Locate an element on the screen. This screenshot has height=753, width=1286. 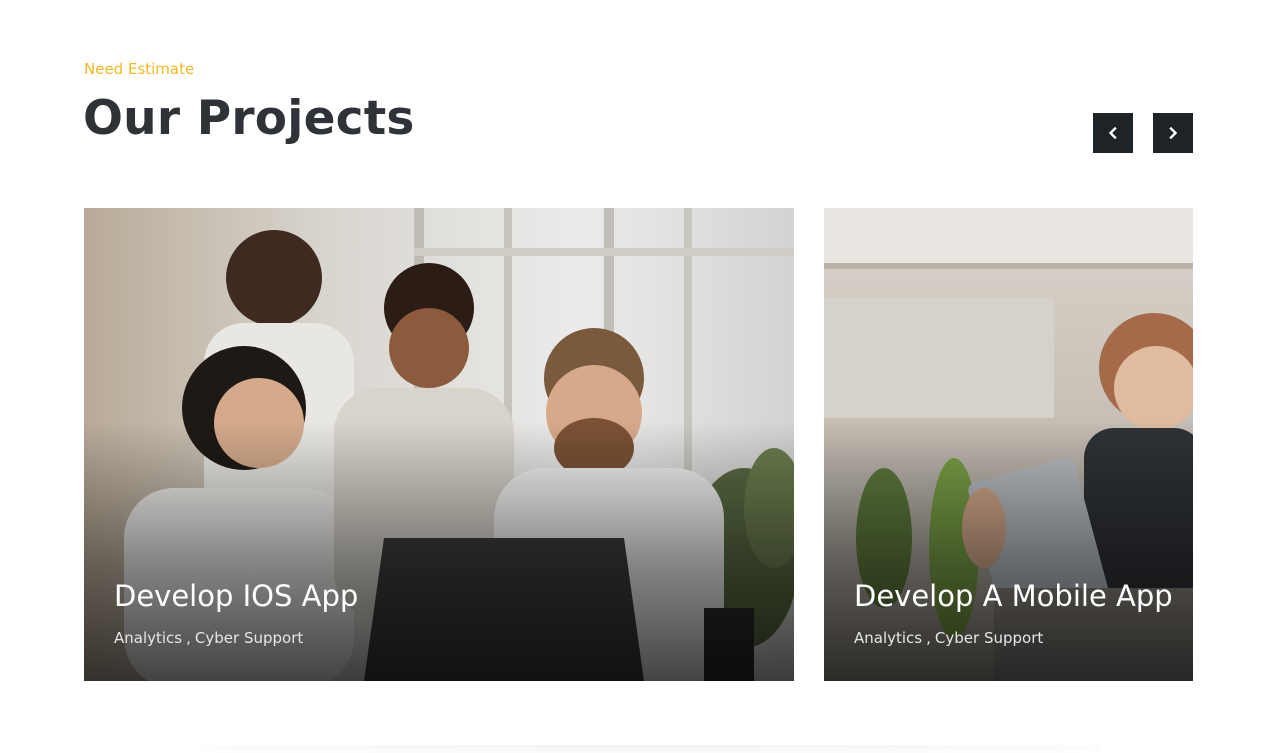
carousel-prev-button is located at coordinates (1113, 133).